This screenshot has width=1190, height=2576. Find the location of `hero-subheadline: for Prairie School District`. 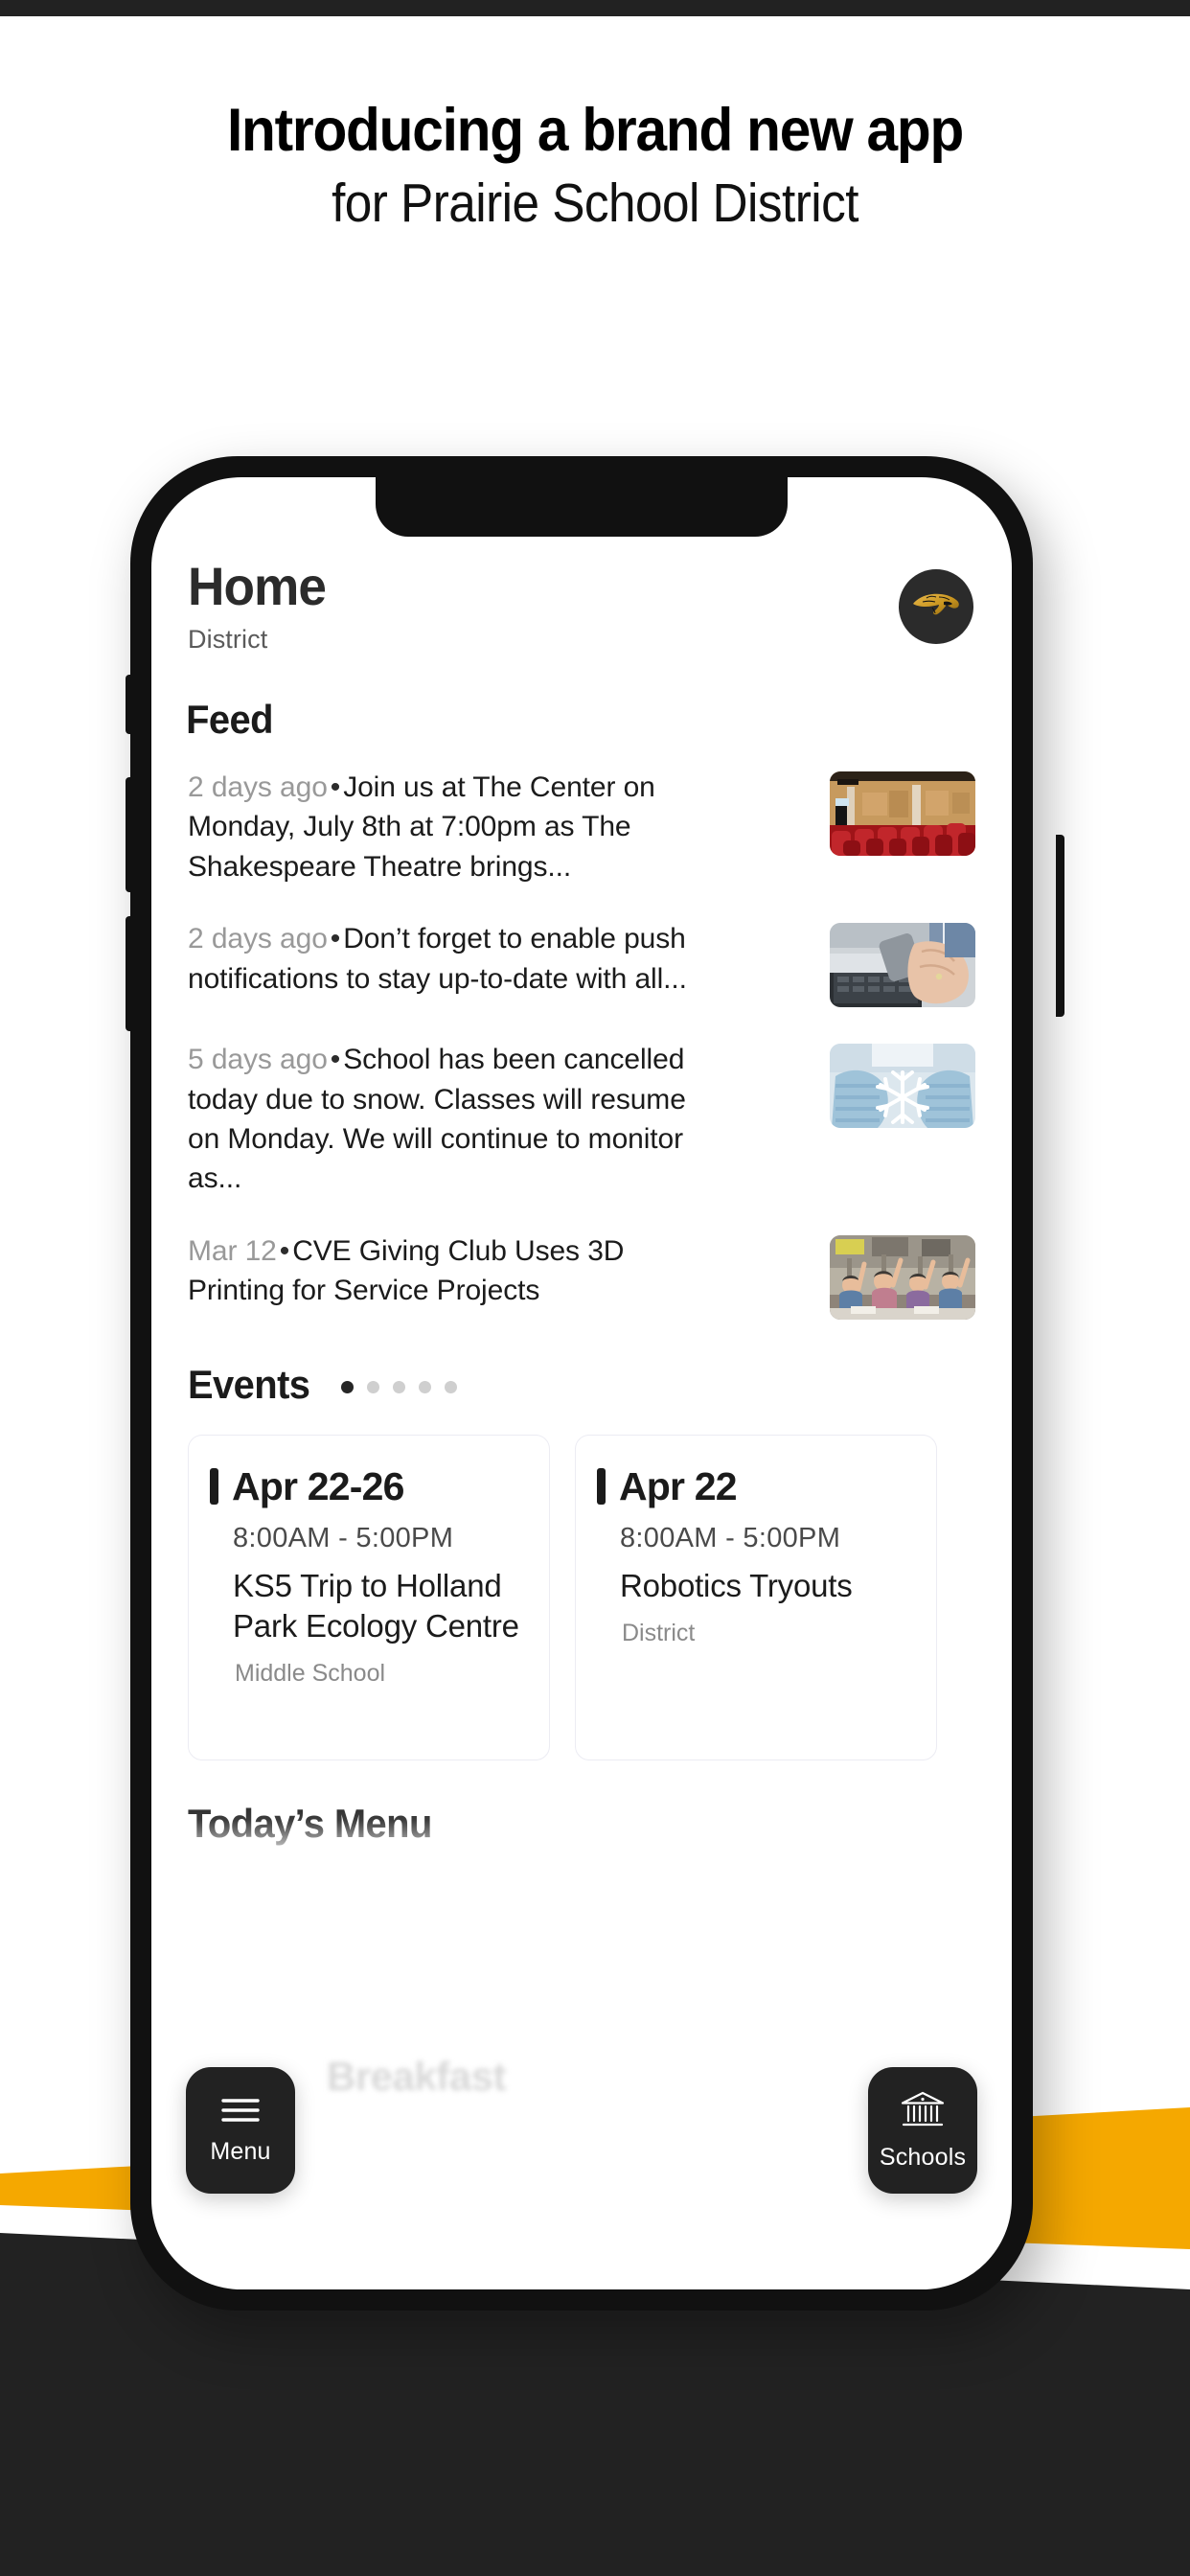

hero-subheadline: for Prairie School District is located at coordinates (595, 203).